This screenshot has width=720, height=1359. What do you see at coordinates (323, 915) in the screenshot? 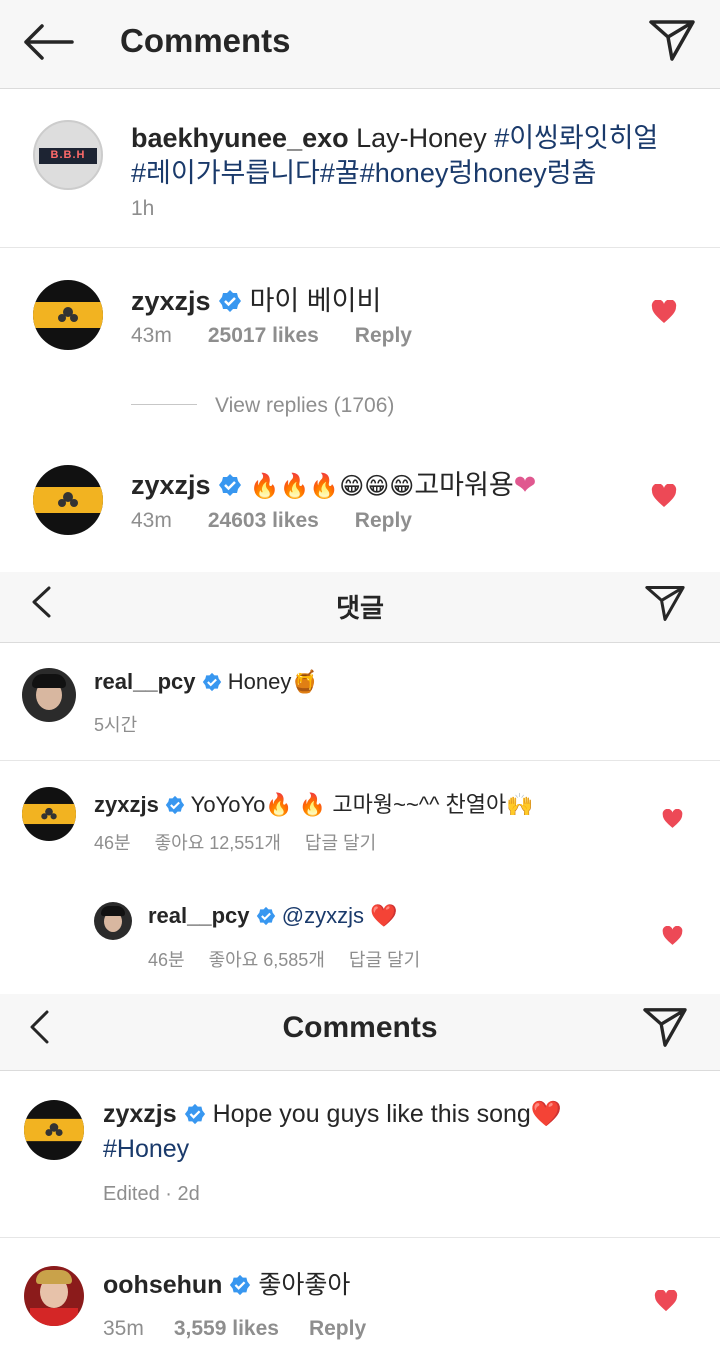
I see `mention-link: @zyxzjs` at bounding box center [323, 915].